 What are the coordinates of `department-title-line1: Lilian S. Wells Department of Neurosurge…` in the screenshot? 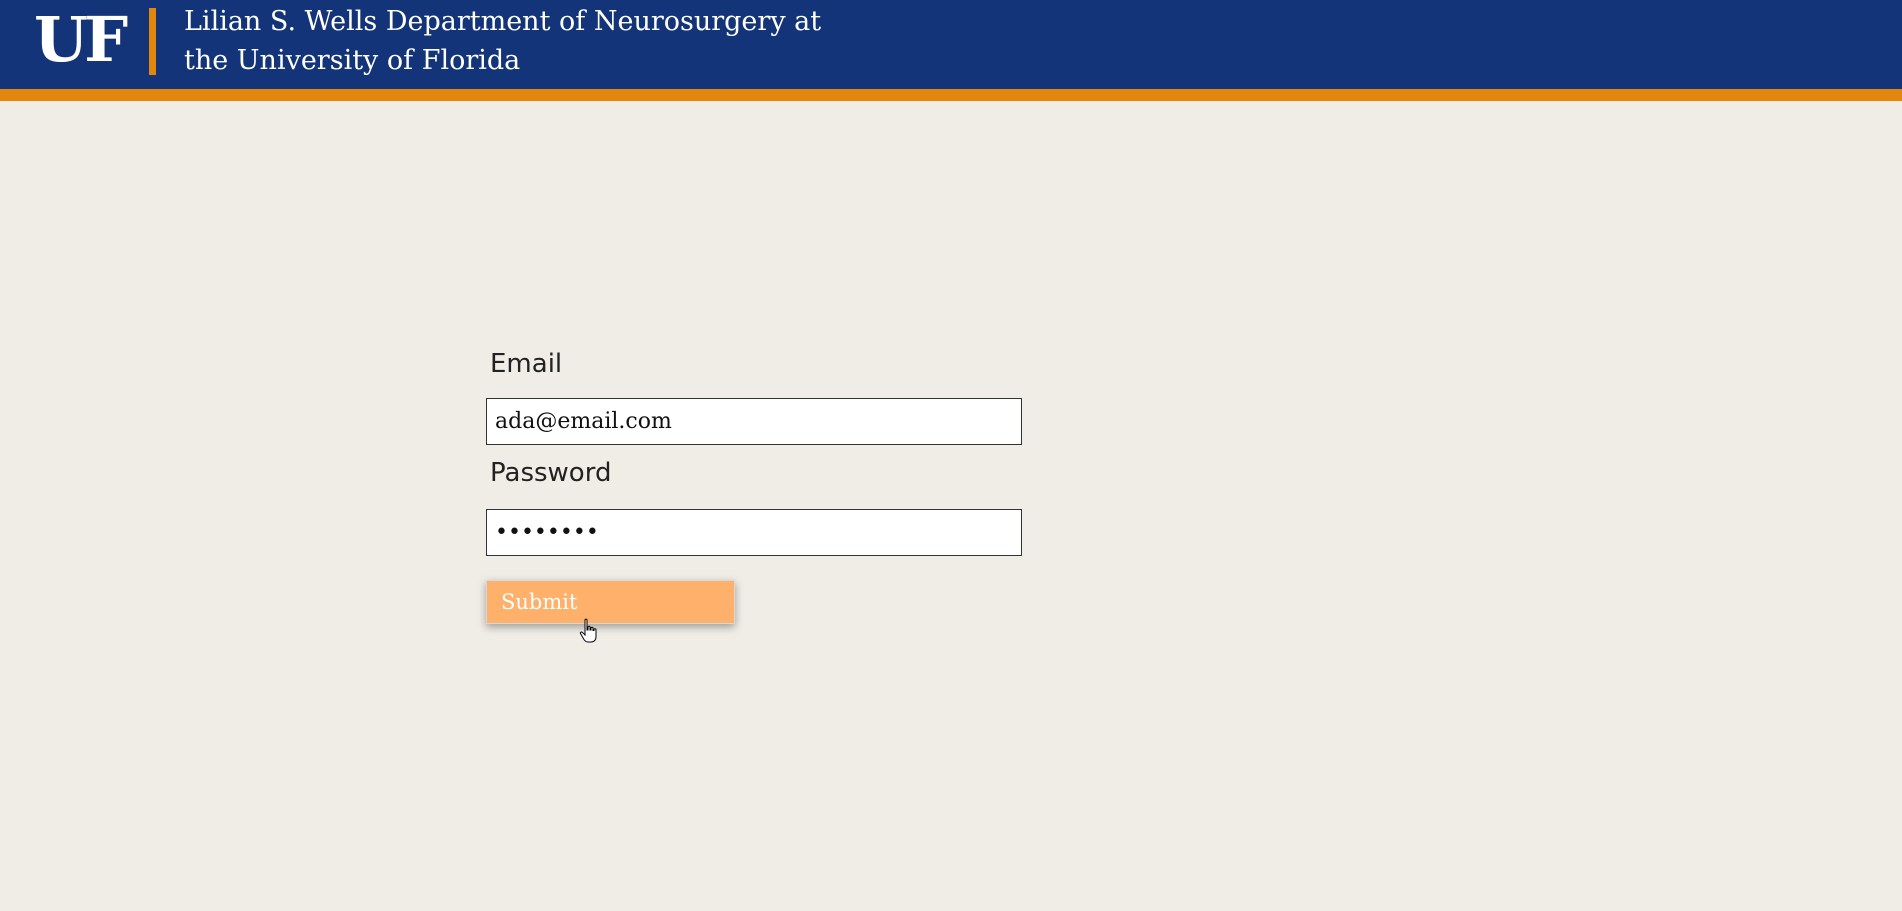 It's located at (503, 21).